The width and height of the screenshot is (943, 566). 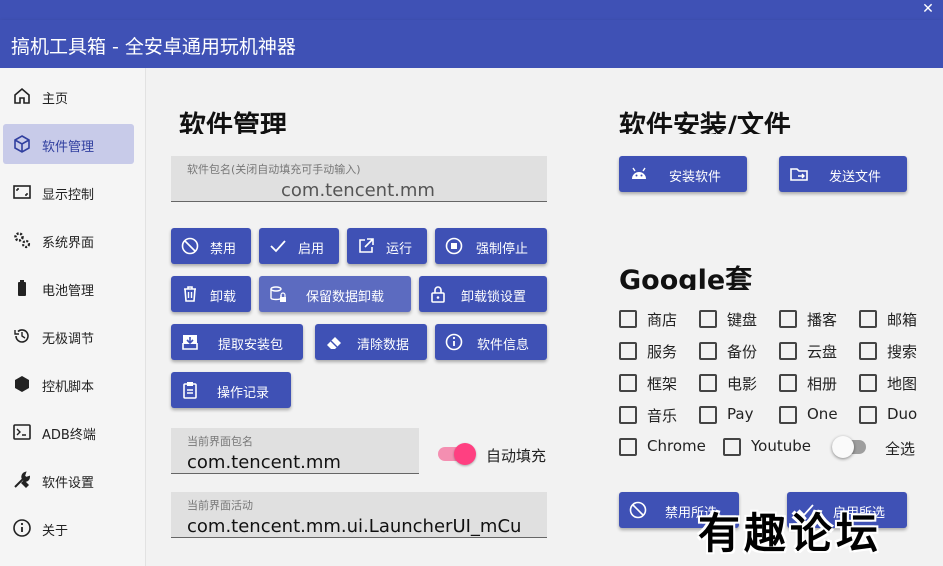 What do you see at coordinates (68, 336) in the screenshot?
I see `sidebar-item-stepless: 无极调节` at bounding box center [68, 336].